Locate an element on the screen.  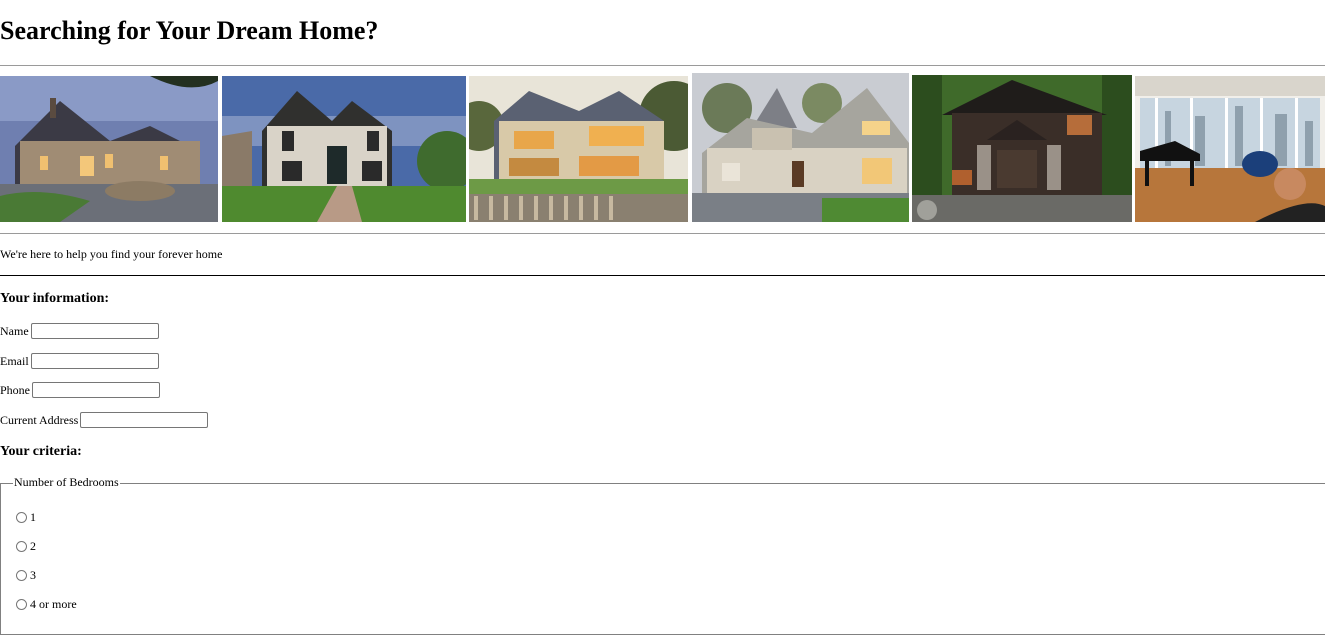
bedroom-option-4-or-more: 4 or more is located at coordinates (46, 604).